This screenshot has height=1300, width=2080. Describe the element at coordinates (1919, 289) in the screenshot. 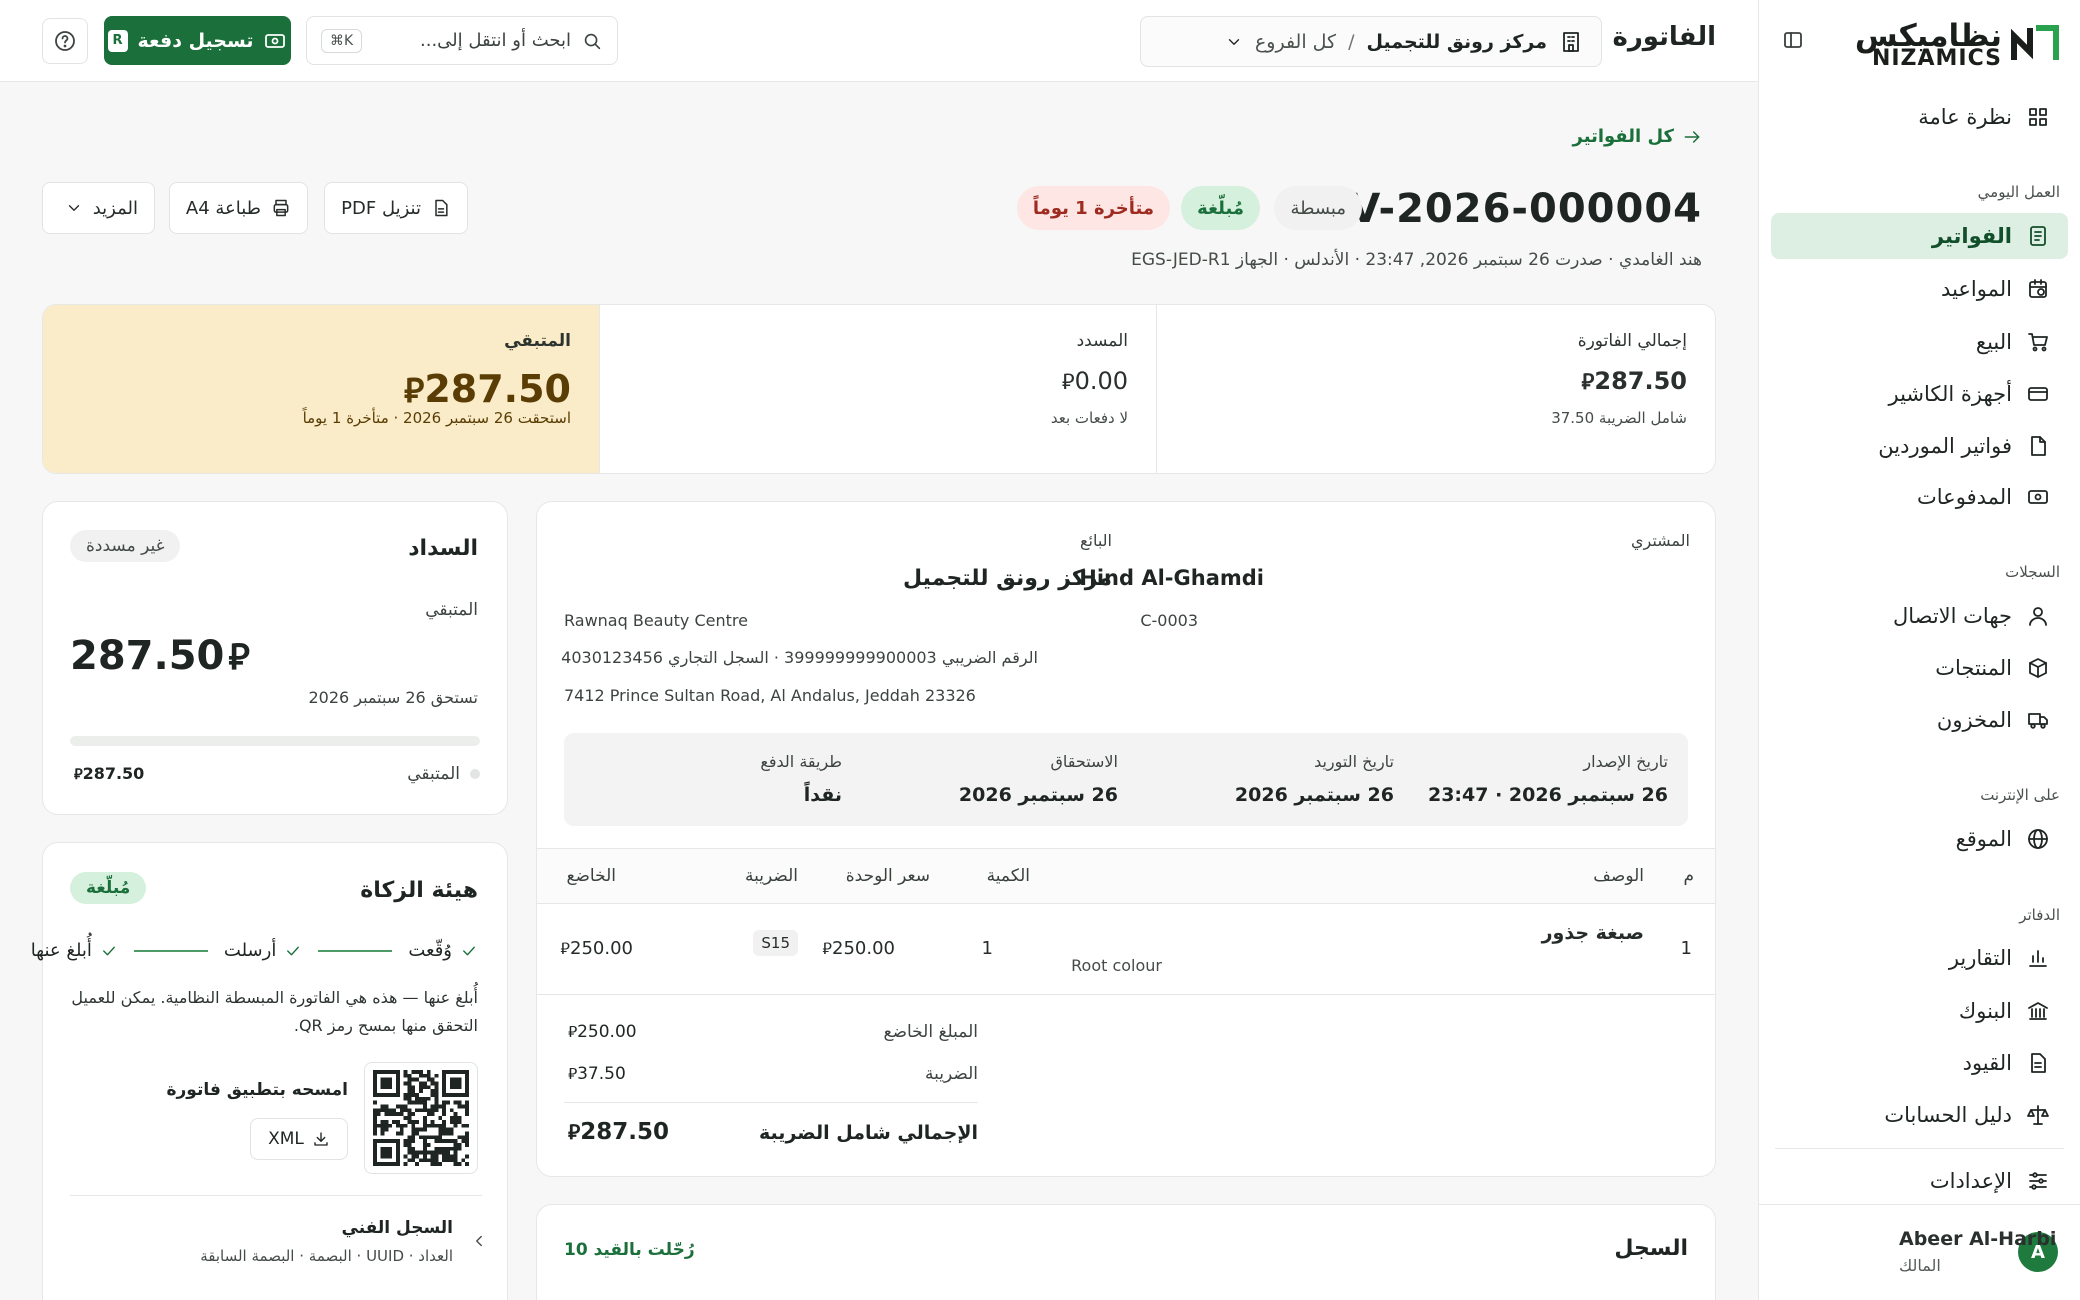

I see `sidebar-item-appointments: المواعيد` at that location.